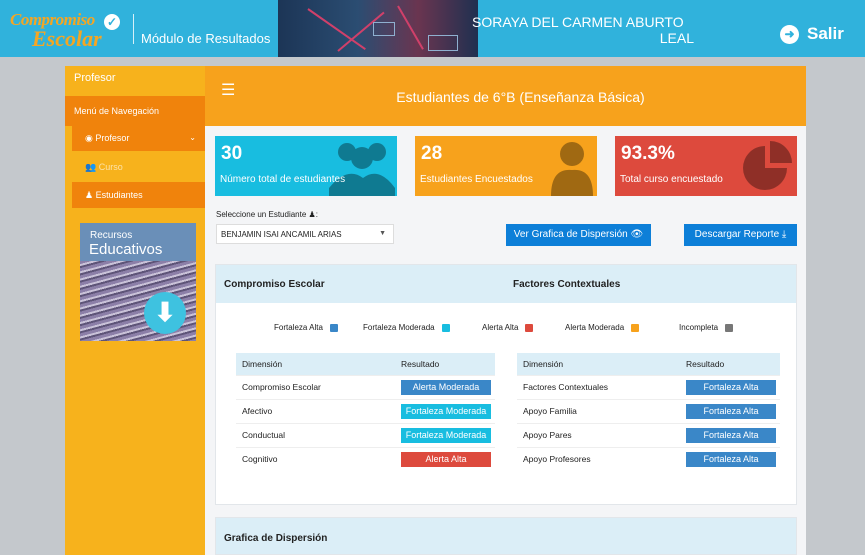  Describe the element at coordinates (365, 386) in the screenshot. I see `table-row: Compromiso Escolar Alerta Moderada` at that location.